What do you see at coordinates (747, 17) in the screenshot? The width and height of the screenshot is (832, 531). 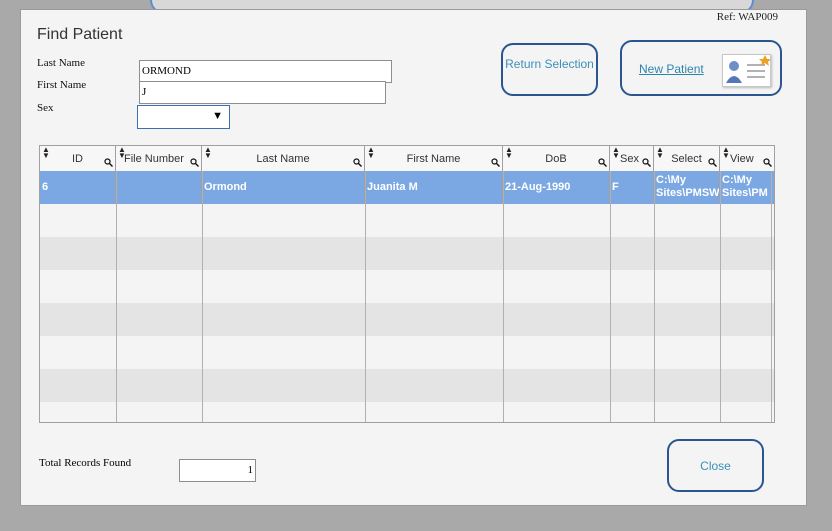 I see `reference-code: Ref: WAP009` at bounding box center [747, 17].